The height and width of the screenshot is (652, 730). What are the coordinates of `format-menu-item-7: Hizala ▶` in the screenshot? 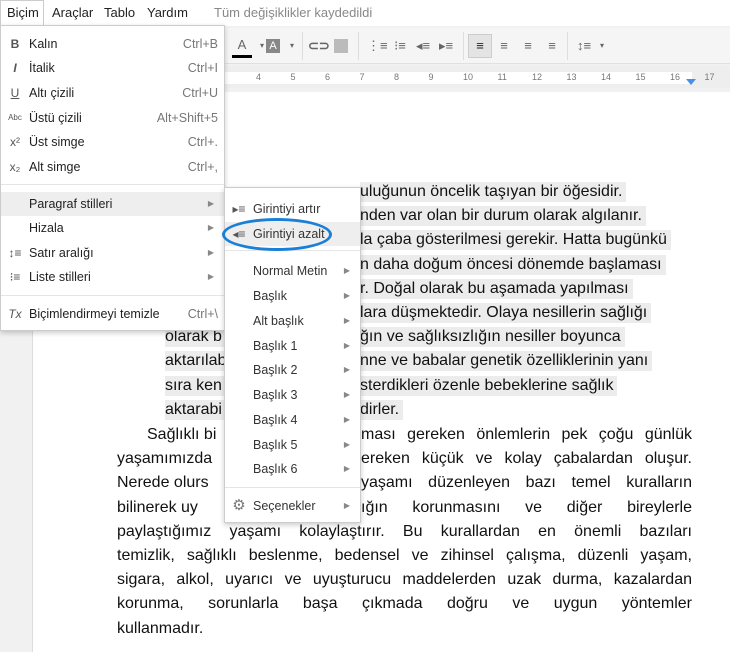 It's located at (112, 228).